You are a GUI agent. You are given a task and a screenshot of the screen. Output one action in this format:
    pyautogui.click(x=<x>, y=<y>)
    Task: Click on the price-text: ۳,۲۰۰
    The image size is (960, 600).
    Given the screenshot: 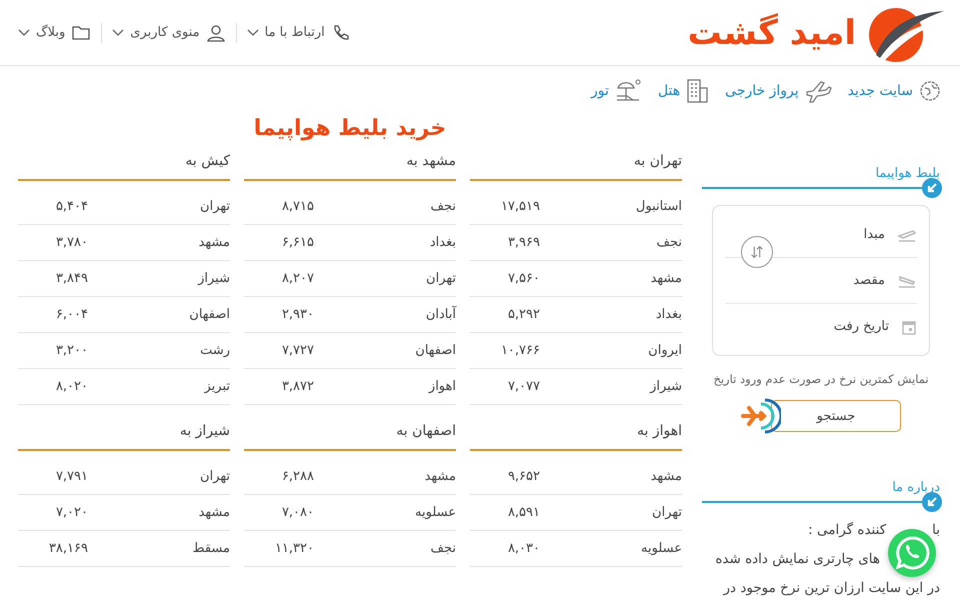 What is the action you would take?
    pyautogui.click(x=71, y=350)
    